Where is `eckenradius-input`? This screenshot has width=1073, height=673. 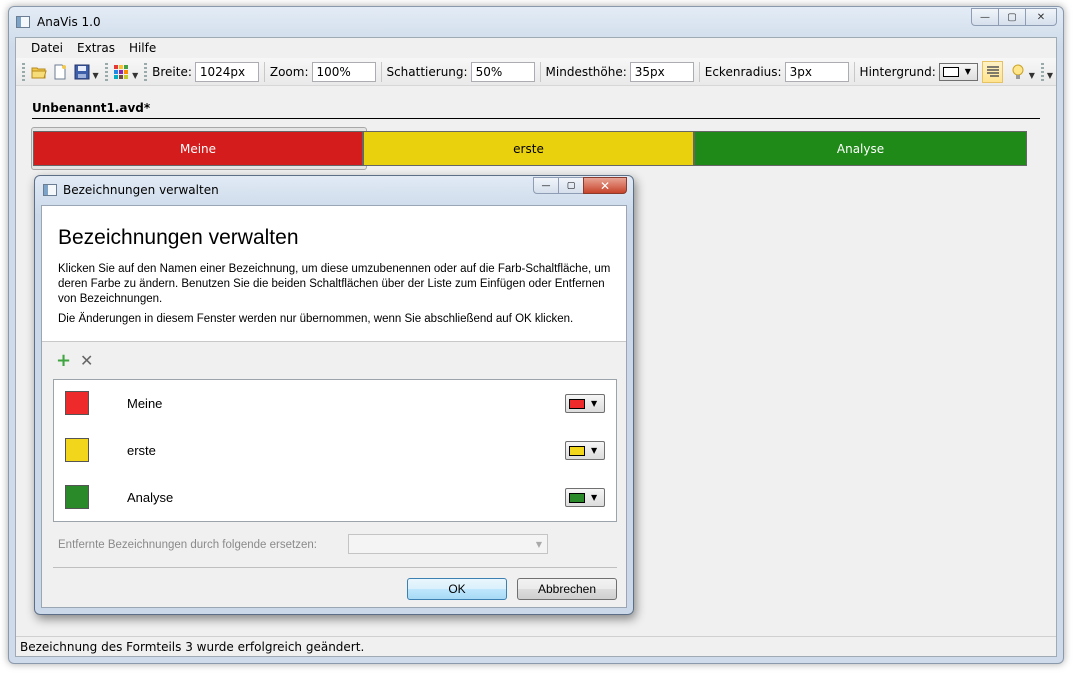 eckenradius-input is located at coordinates (816, 71).